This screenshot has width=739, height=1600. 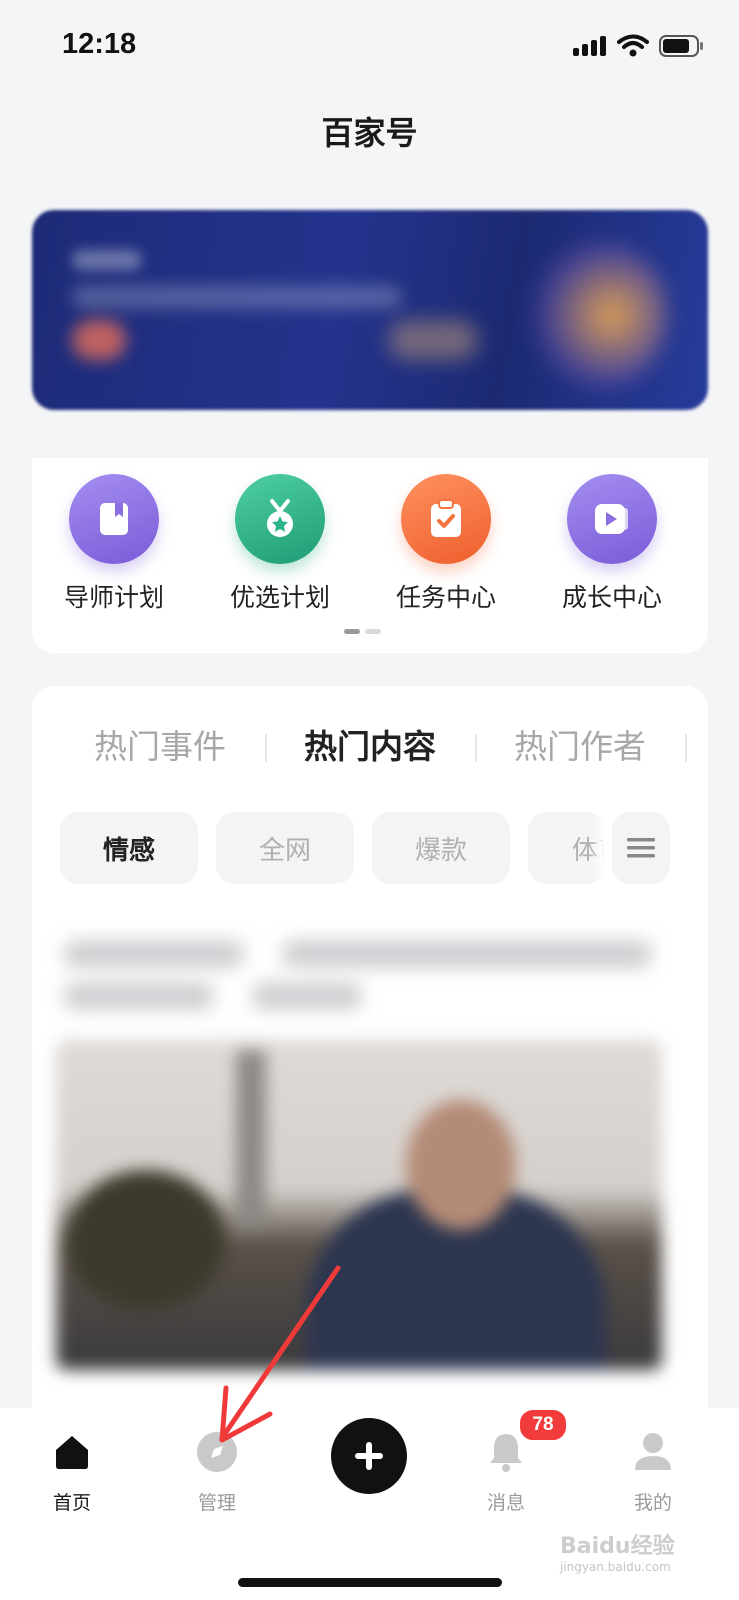 I want to click on quick-entry-select-plan: 优选计划, so click(x=280, y=544).